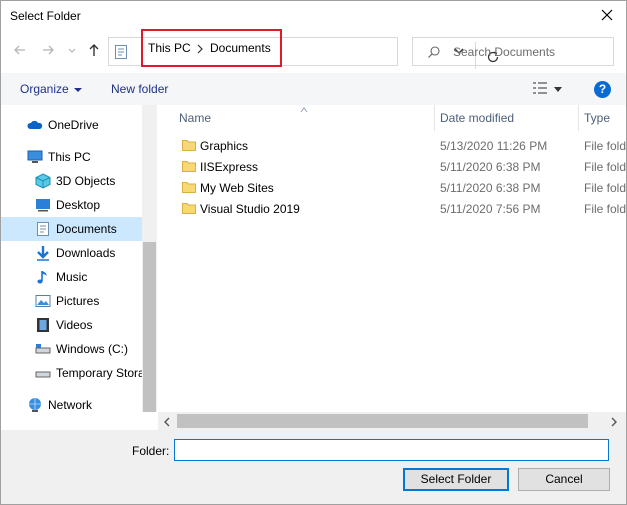 The image size is (627, 505). Describe the element at coordinates (552, 89) in the screenshot. I see `view-options-button` at that location.